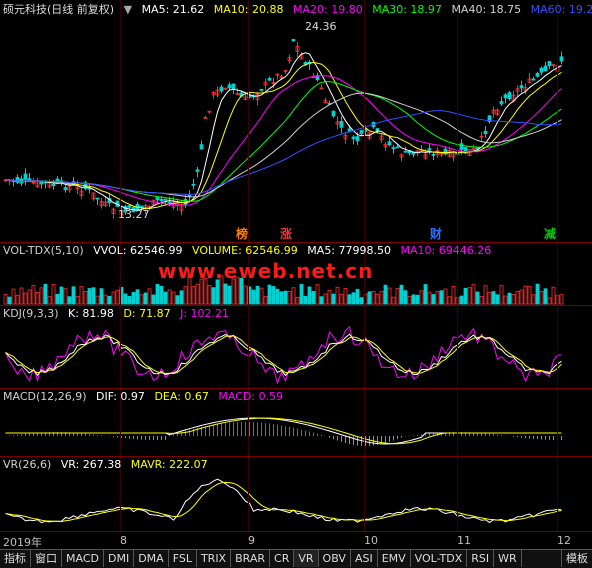 This screenshot has width=592, height=568. What do you see at coordinates (245, 250) in the screenshot?
I see `volume-value: VOLUME: 62546.99` at bounding box center [245, 250].